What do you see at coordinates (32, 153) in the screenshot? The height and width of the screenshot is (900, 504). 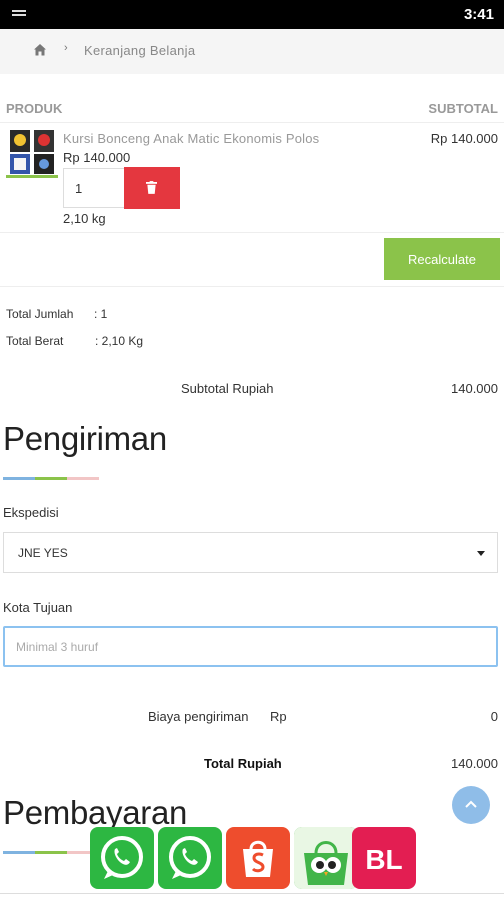 I see `product-thumbnail` at bounding box center [32, 153].